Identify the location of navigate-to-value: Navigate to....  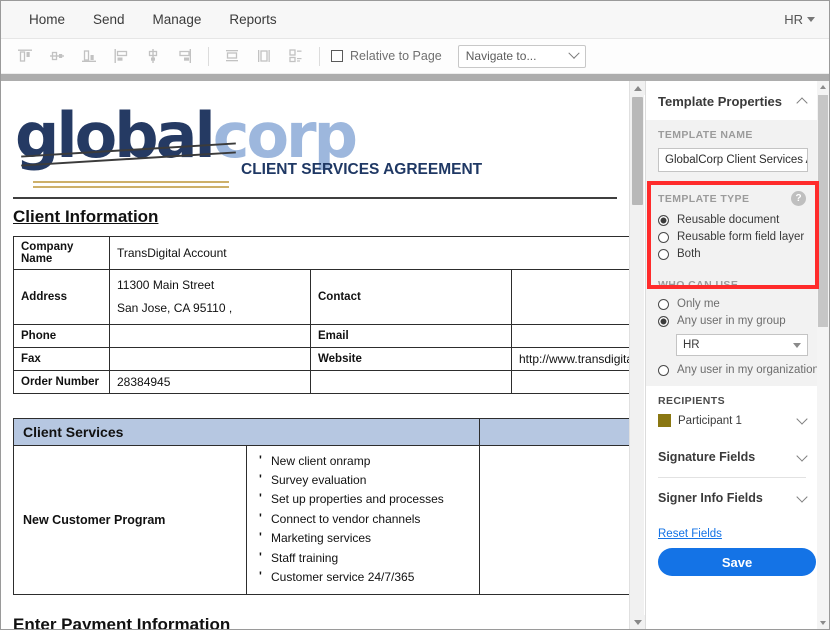
(501, 56).